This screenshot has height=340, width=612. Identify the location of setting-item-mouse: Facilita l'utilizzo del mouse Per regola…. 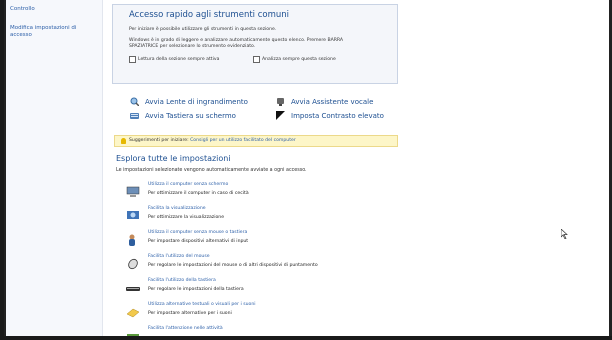
(256, 263).